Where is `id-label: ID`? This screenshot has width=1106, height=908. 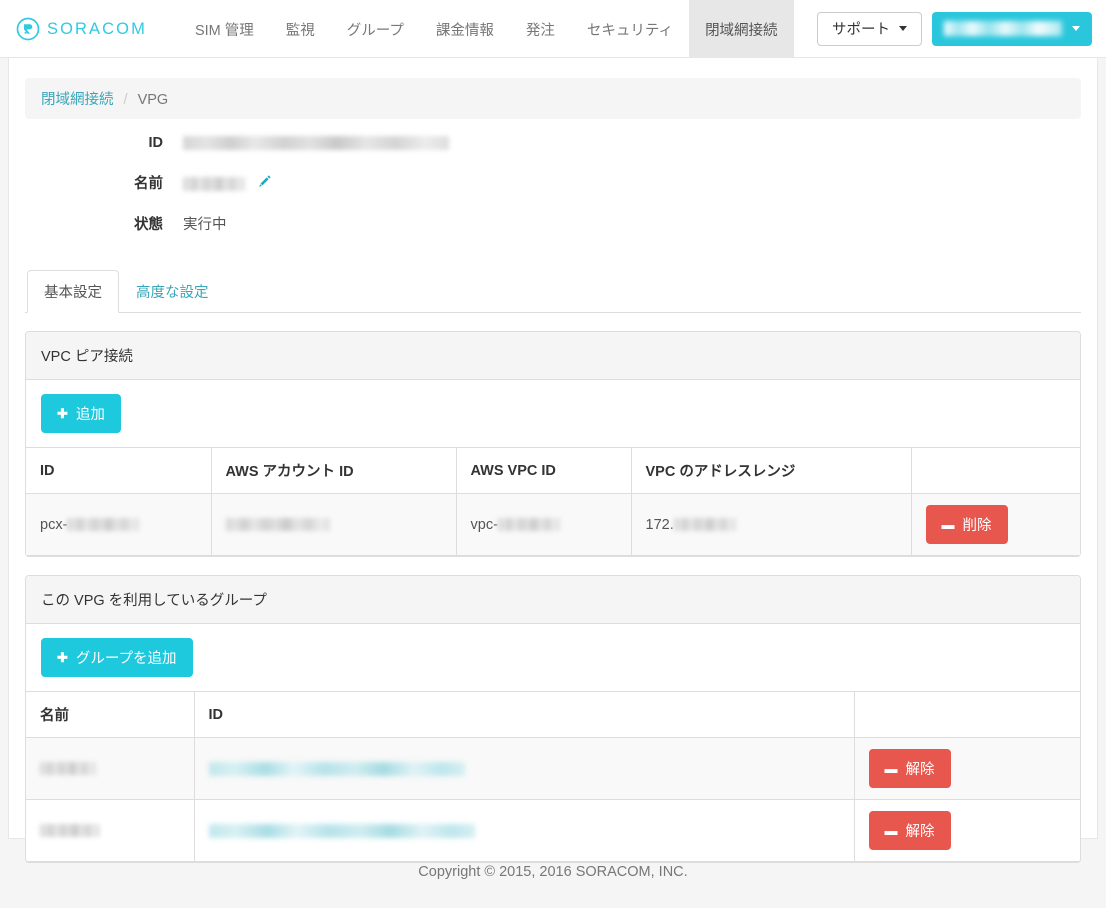 id-label: ID is located at coordinates (156, 143).